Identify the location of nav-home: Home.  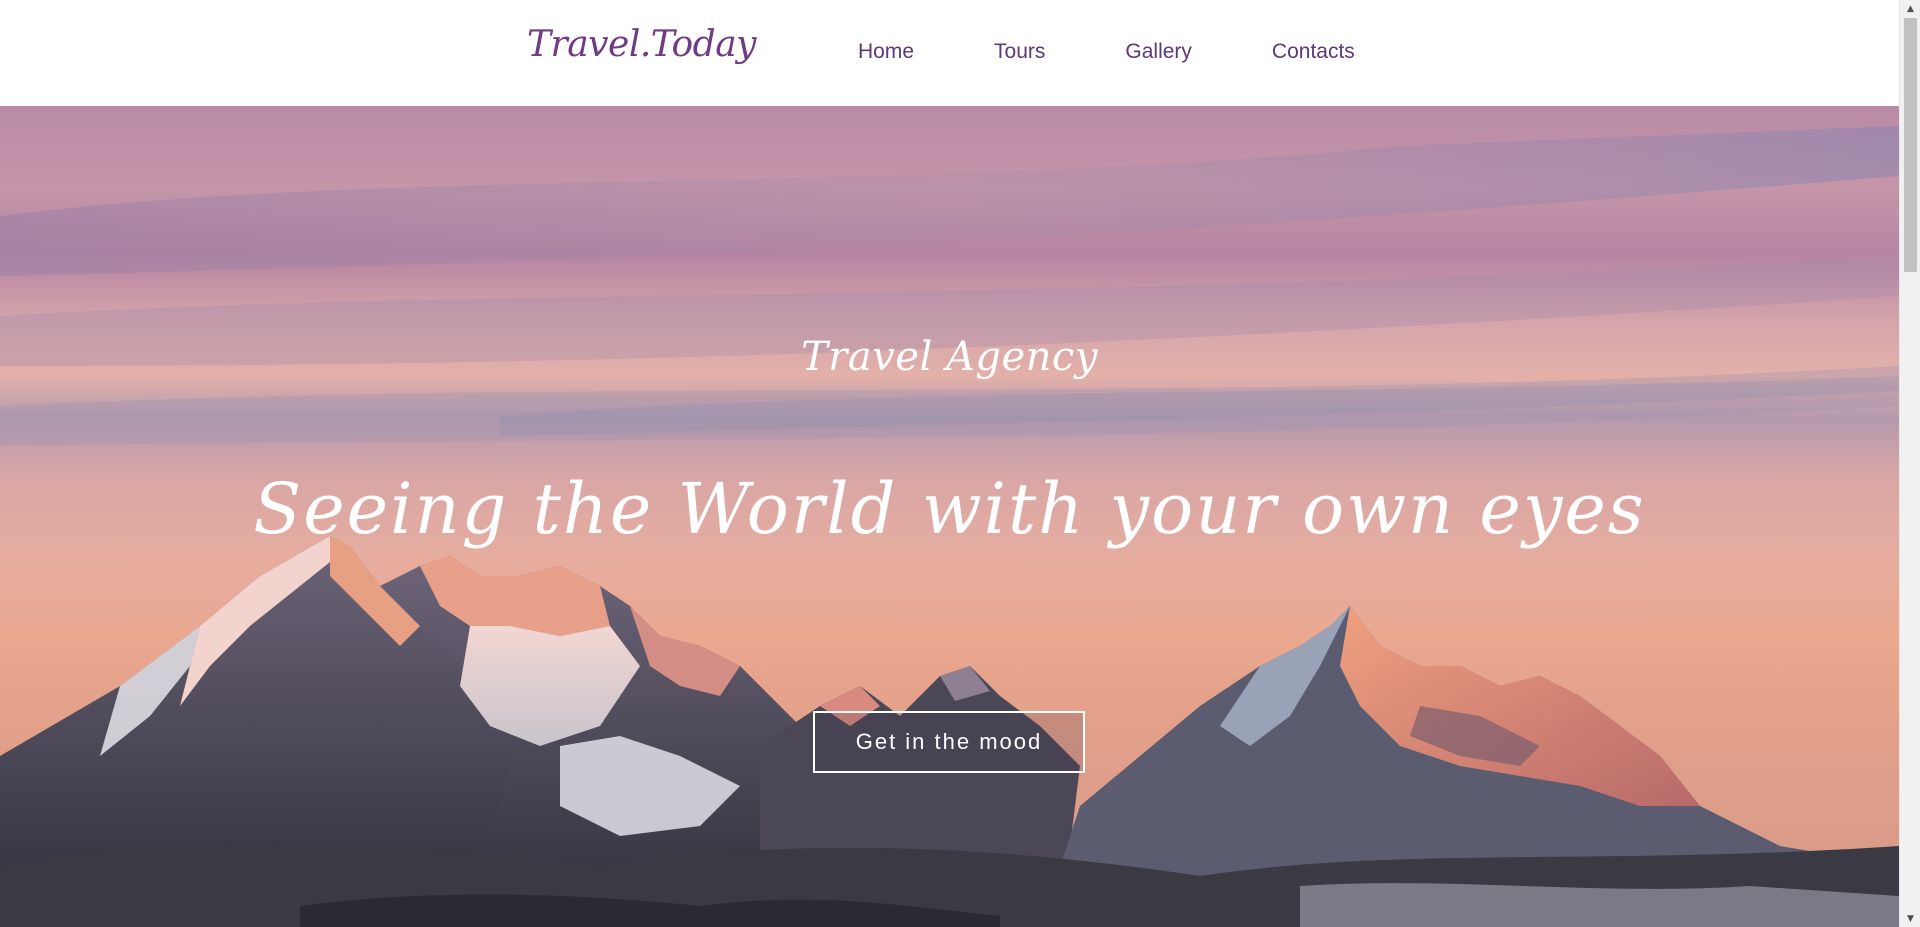
(886, 52).